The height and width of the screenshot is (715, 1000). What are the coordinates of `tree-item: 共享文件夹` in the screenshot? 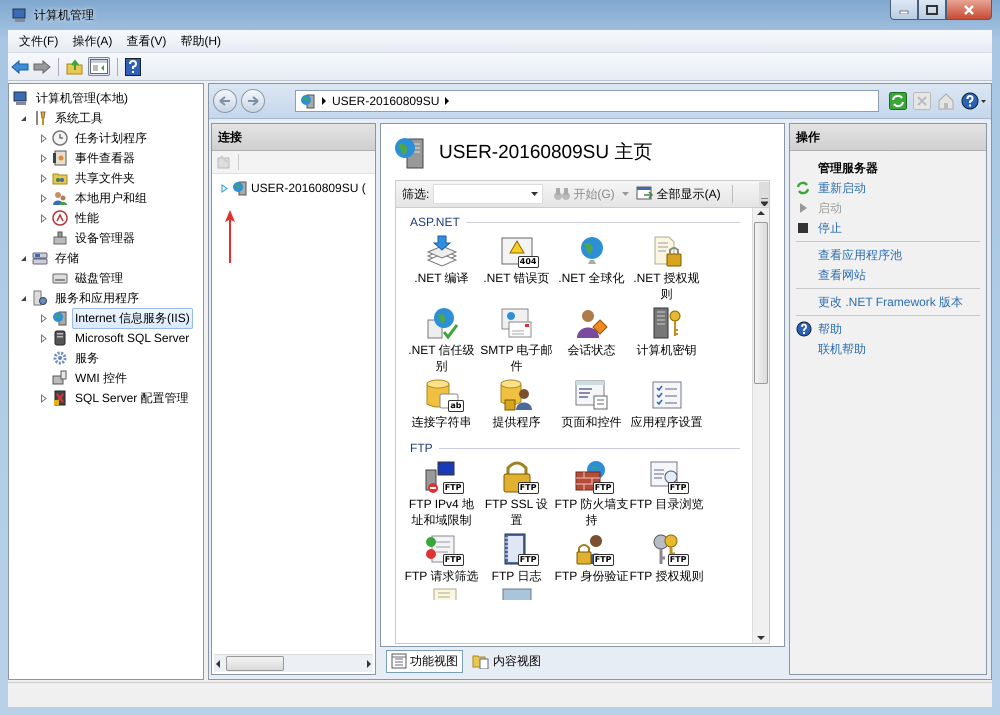 It's located at (105, 178).